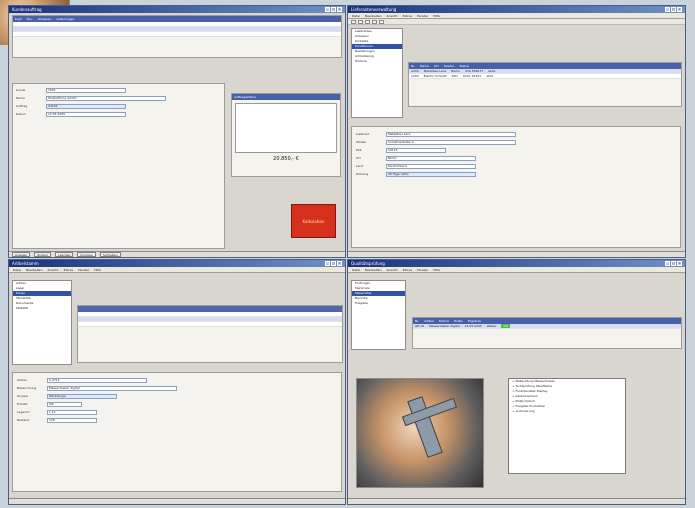  What do you see at coordinates (72, 420) in the screenshot?
I see `stock-input: 128` at bounding box center [72, 420].